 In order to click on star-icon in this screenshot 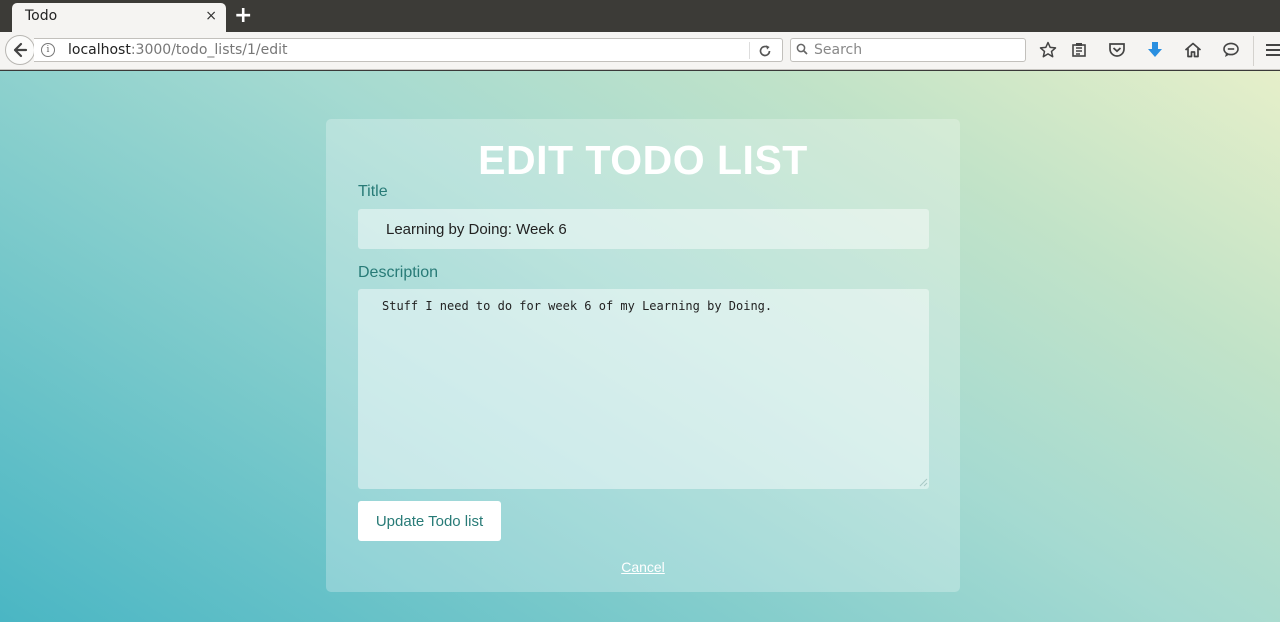, I will do `click(1048, 50)`.